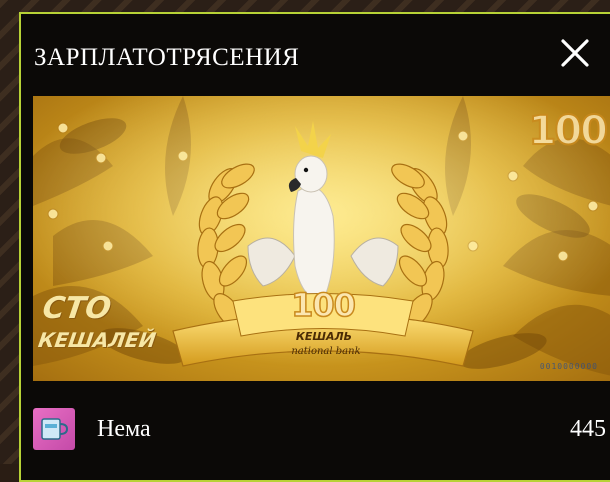 The width and height of the screenshot is (610, 482). Describe the element at coordinates (77, 308) in the screenshot. I see `banknote-word-amount: СТО` at that location.